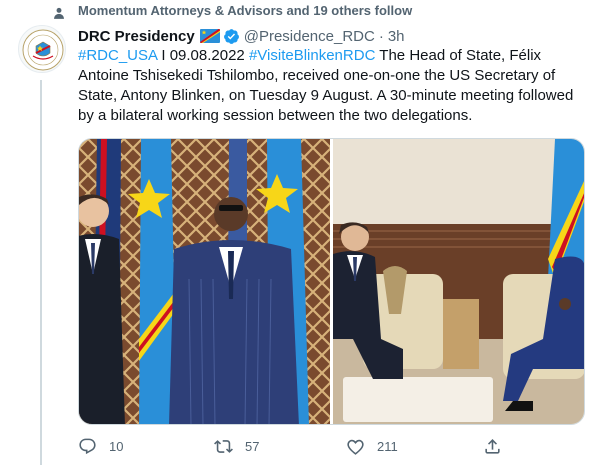 The width and height of the screenshot is (608, 465). I want to click on person-icon, so click(59, 13).